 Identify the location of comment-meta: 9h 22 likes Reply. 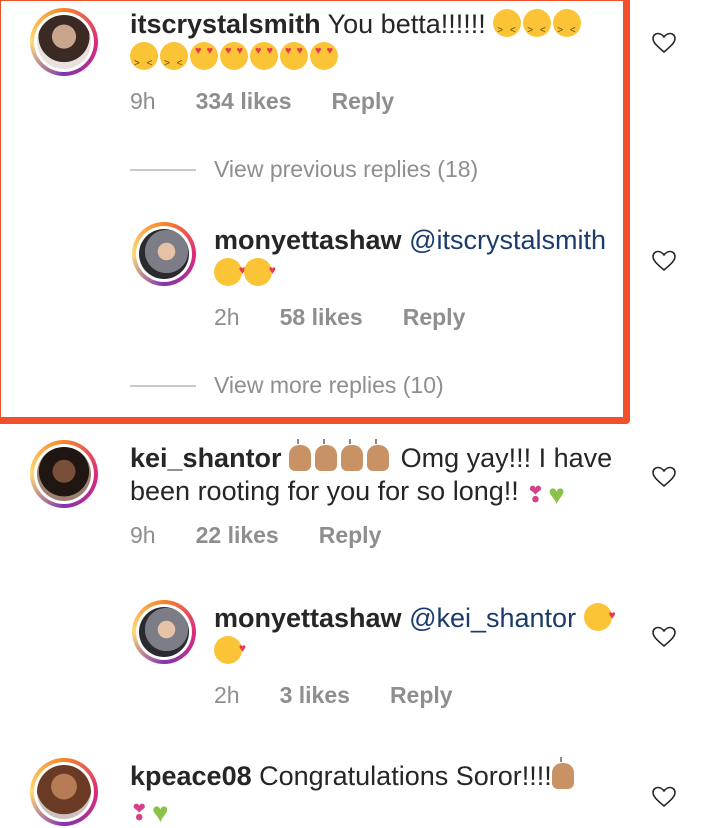
(255, 535).